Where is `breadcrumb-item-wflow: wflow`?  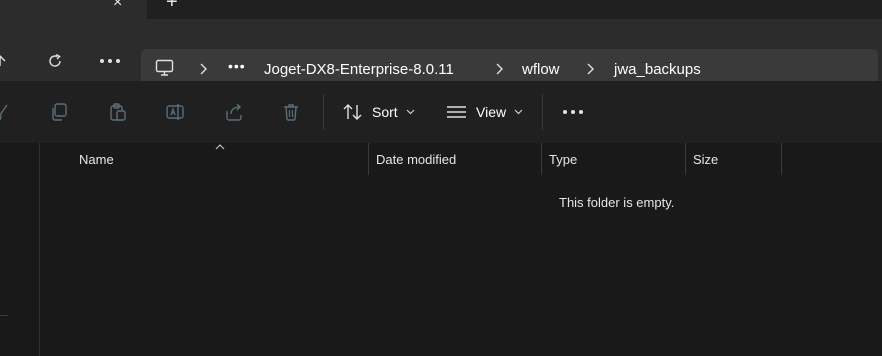
breadcrumb-item-wflow: wflow is located at coordinates (541, 69).